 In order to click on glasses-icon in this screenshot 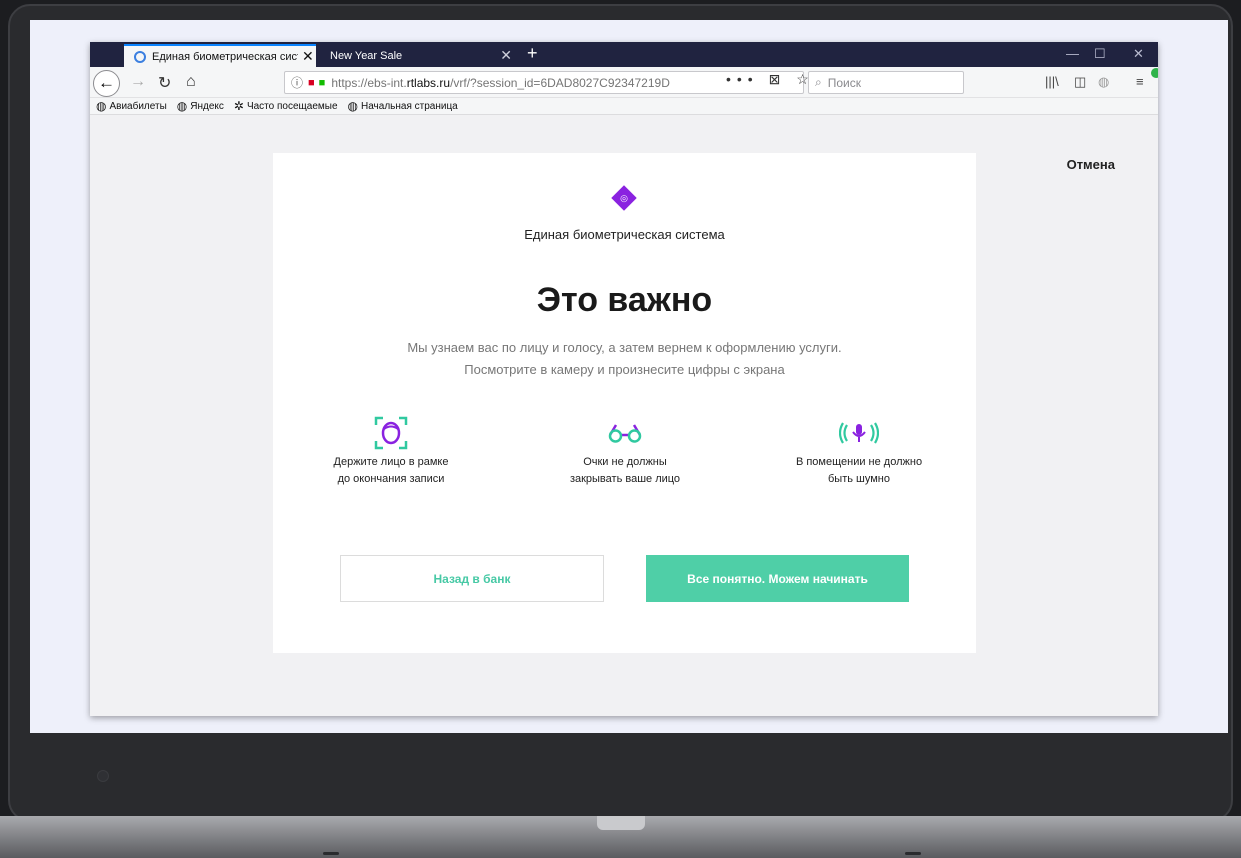, I will do `click(625, 433)`.